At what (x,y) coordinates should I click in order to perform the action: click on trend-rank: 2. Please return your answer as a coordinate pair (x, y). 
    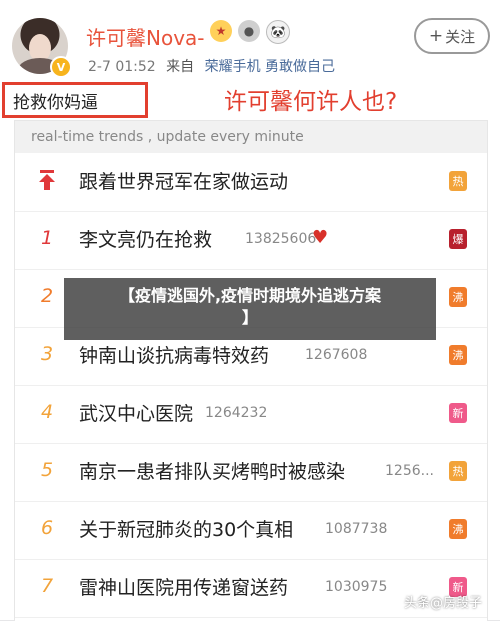
    Looking at the image, I should click on (47, 296).